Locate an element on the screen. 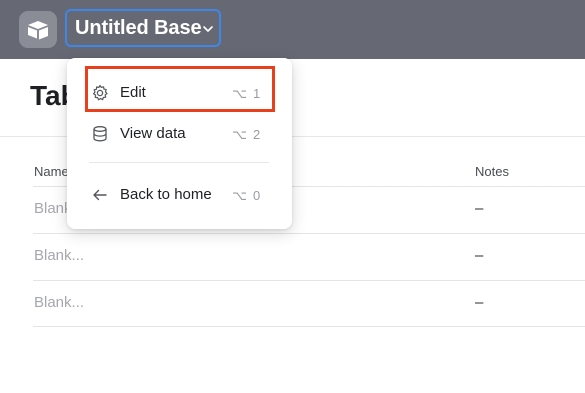 The image size is (585, 393). menu-item-view-data: View data ⌥ 2 is located at coordinates (179, 133).